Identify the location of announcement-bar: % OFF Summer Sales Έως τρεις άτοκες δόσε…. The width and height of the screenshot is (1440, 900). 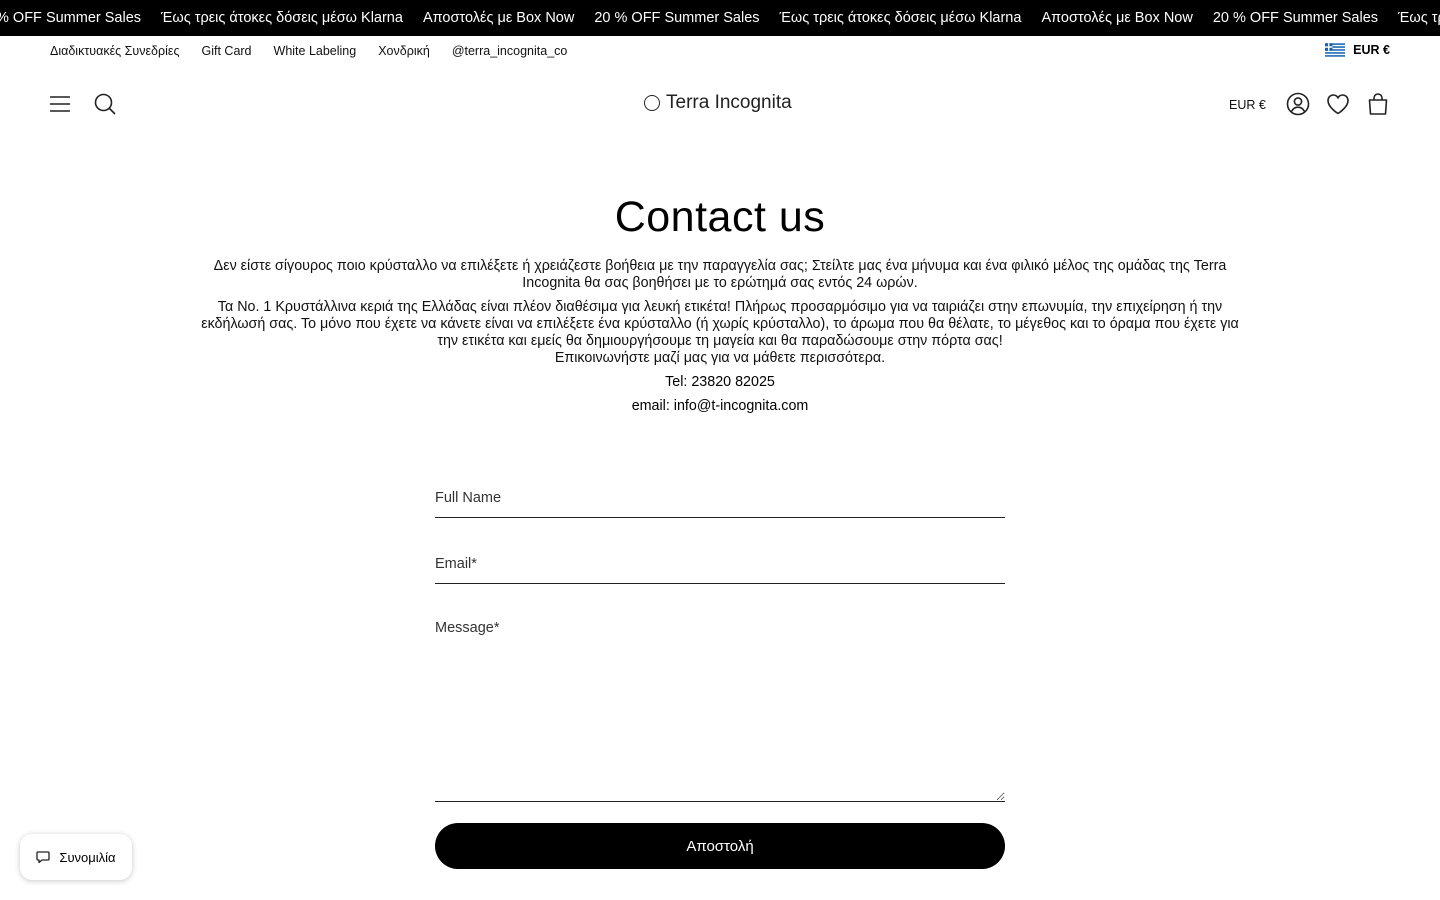
(720, 18).